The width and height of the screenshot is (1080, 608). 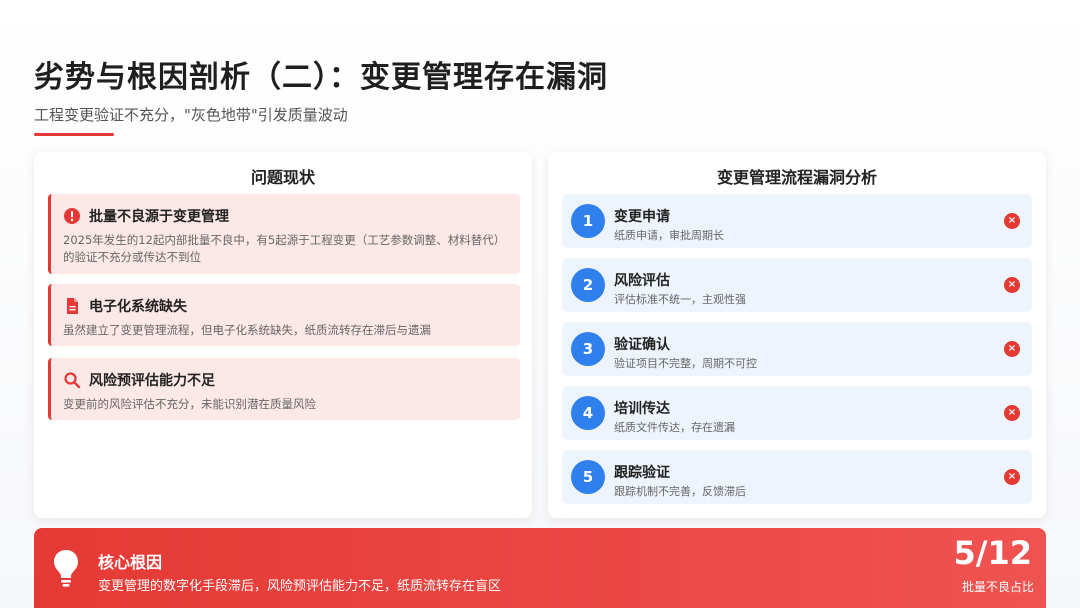 What do you see at coordinates (992, 553) in the screenshot?
I see `ratio-stat: 5/12` at bounding box center [992, 553].